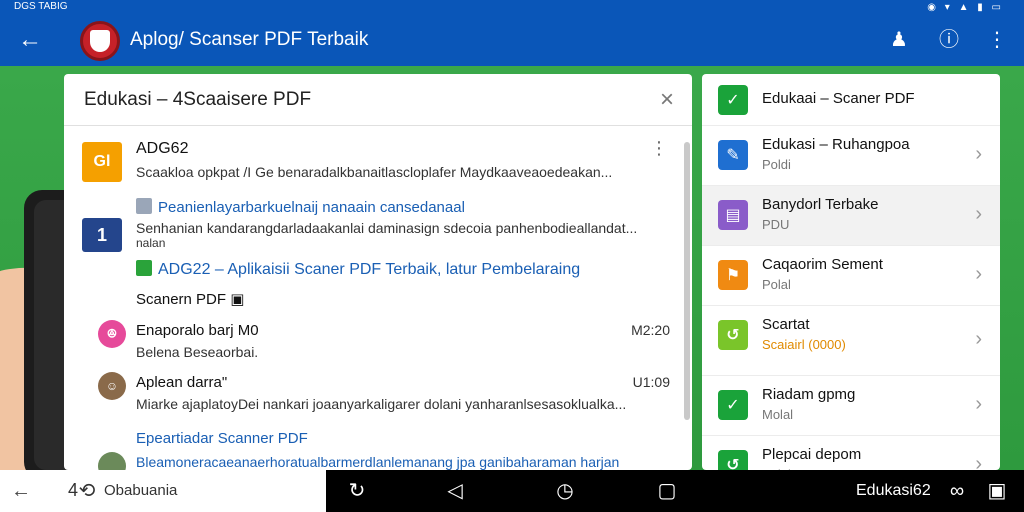 Image resolution: width=1024 pixels, height=512 pixels. What do you see at coordinates (512, 491) in the screenshot?
I see `navigation-bar: ← 4 ⟲ Obabuania ↻ ◁ ◷ ▢ Edukasi62 ∞ ▣` at bounding box center [512, 491].